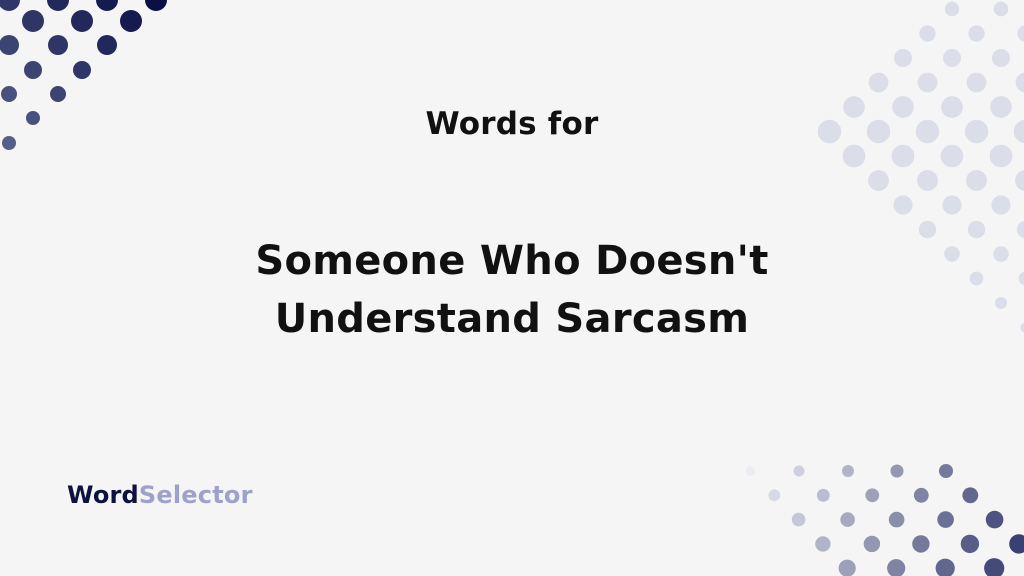 This screenshot has width=1024, height=576. Describe the element at coordinates (512, 319) in the screenshot. I see `page-title-line-2: Understand Sarcasm` at that location.